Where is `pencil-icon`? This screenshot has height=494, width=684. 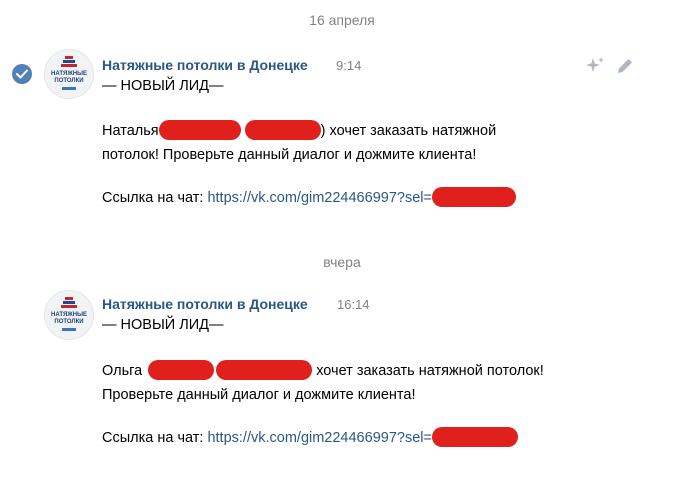
pencil-icon is located at coordinates (625, 66).